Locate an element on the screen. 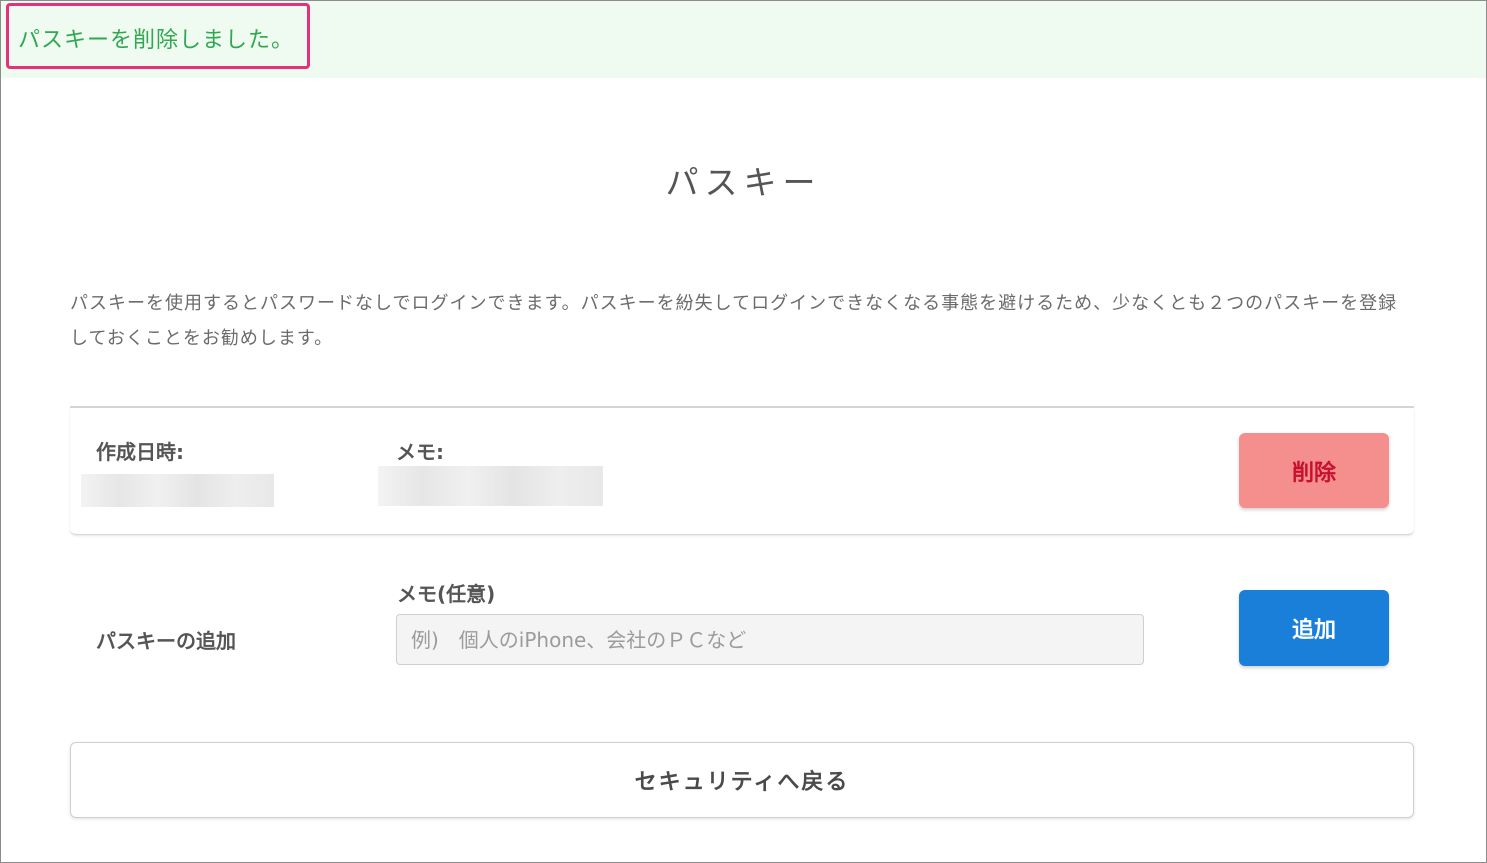 The image size is (1487, 863). passkey-list-item: 作成日時: メモ: 削除 is located at coordinates (742, 471).